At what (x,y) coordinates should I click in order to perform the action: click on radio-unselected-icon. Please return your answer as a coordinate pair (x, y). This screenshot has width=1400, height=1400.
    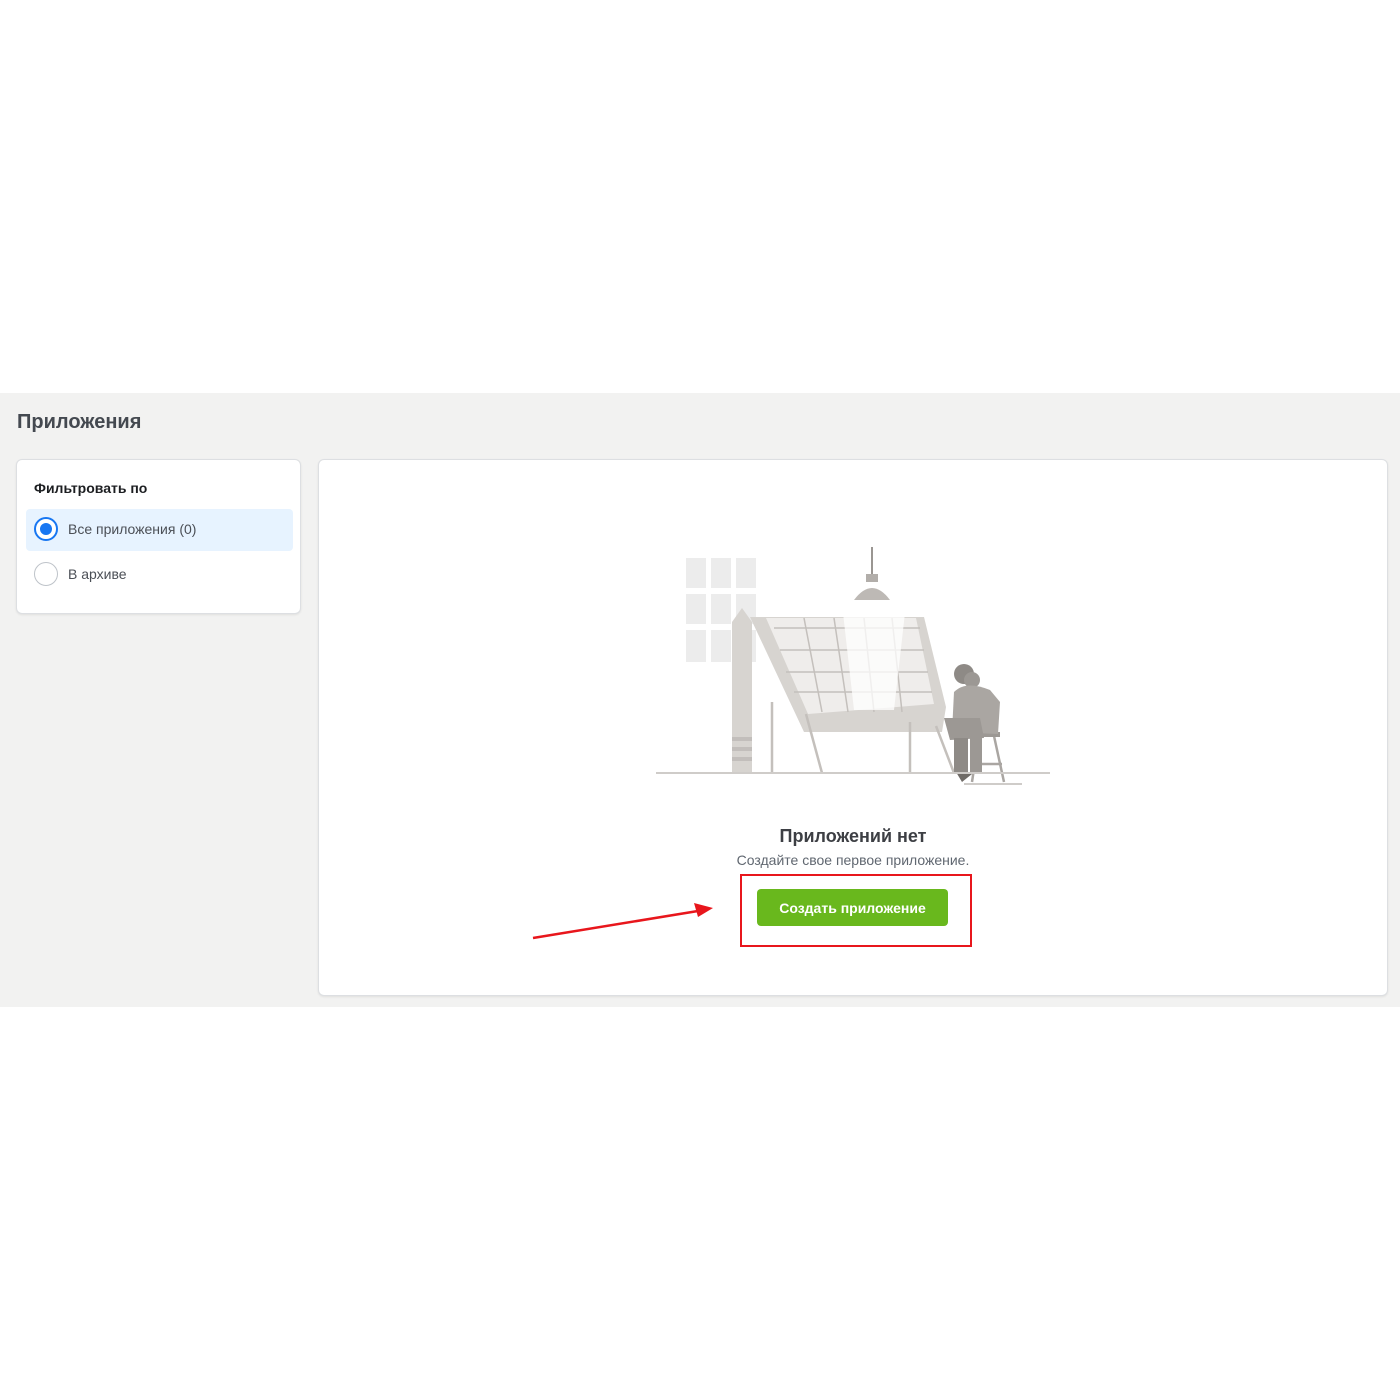
    Looking at the image, I should click on (46, 574).